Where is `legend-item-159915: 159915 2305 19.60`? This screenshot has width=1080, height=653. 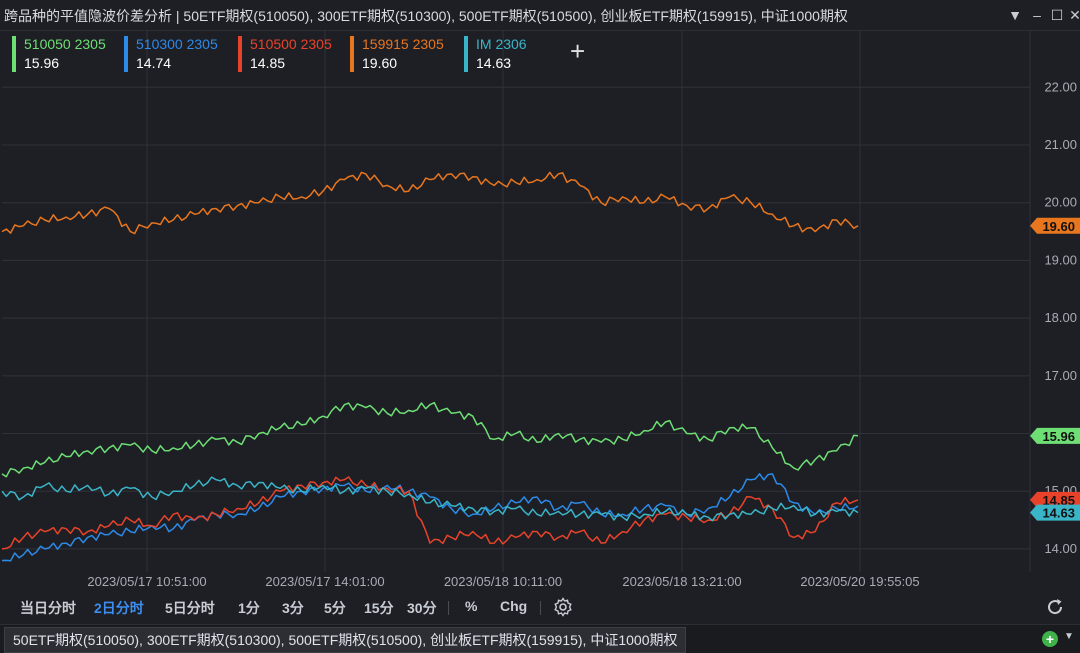 legend-item-159915: 159915 2305 19.60 is located at coordinates (397, 54).